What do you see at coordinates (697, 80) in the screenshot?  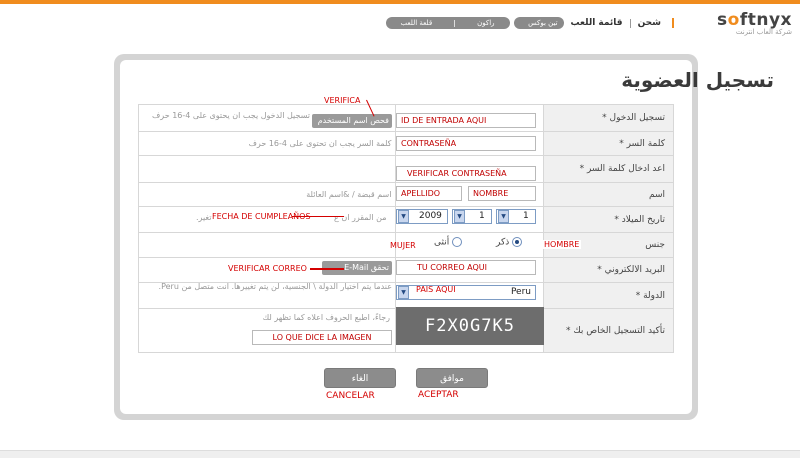 I see `page-title: تسجيل العضوية` at bounding box center [697, 80].